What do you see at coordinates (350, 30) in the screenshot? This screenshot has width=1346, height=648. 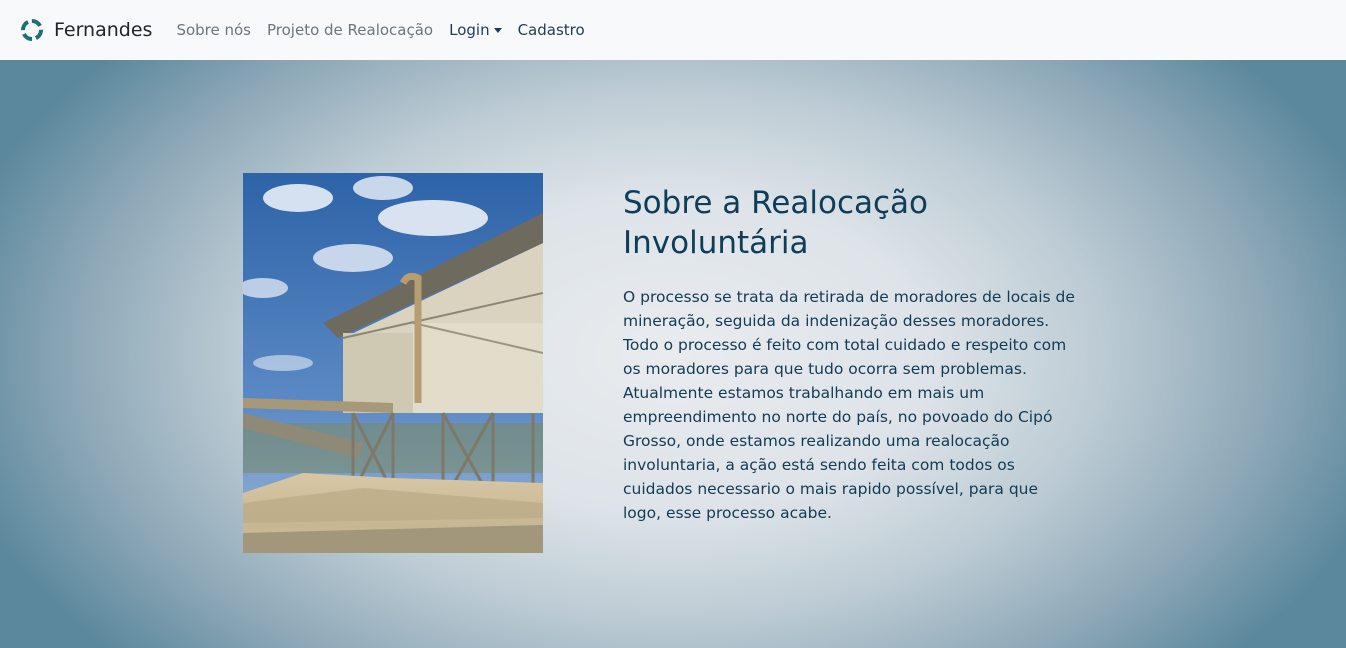 I see `nav-link-projeto: Projeto de Realocação` at bounding box center [350, 30].